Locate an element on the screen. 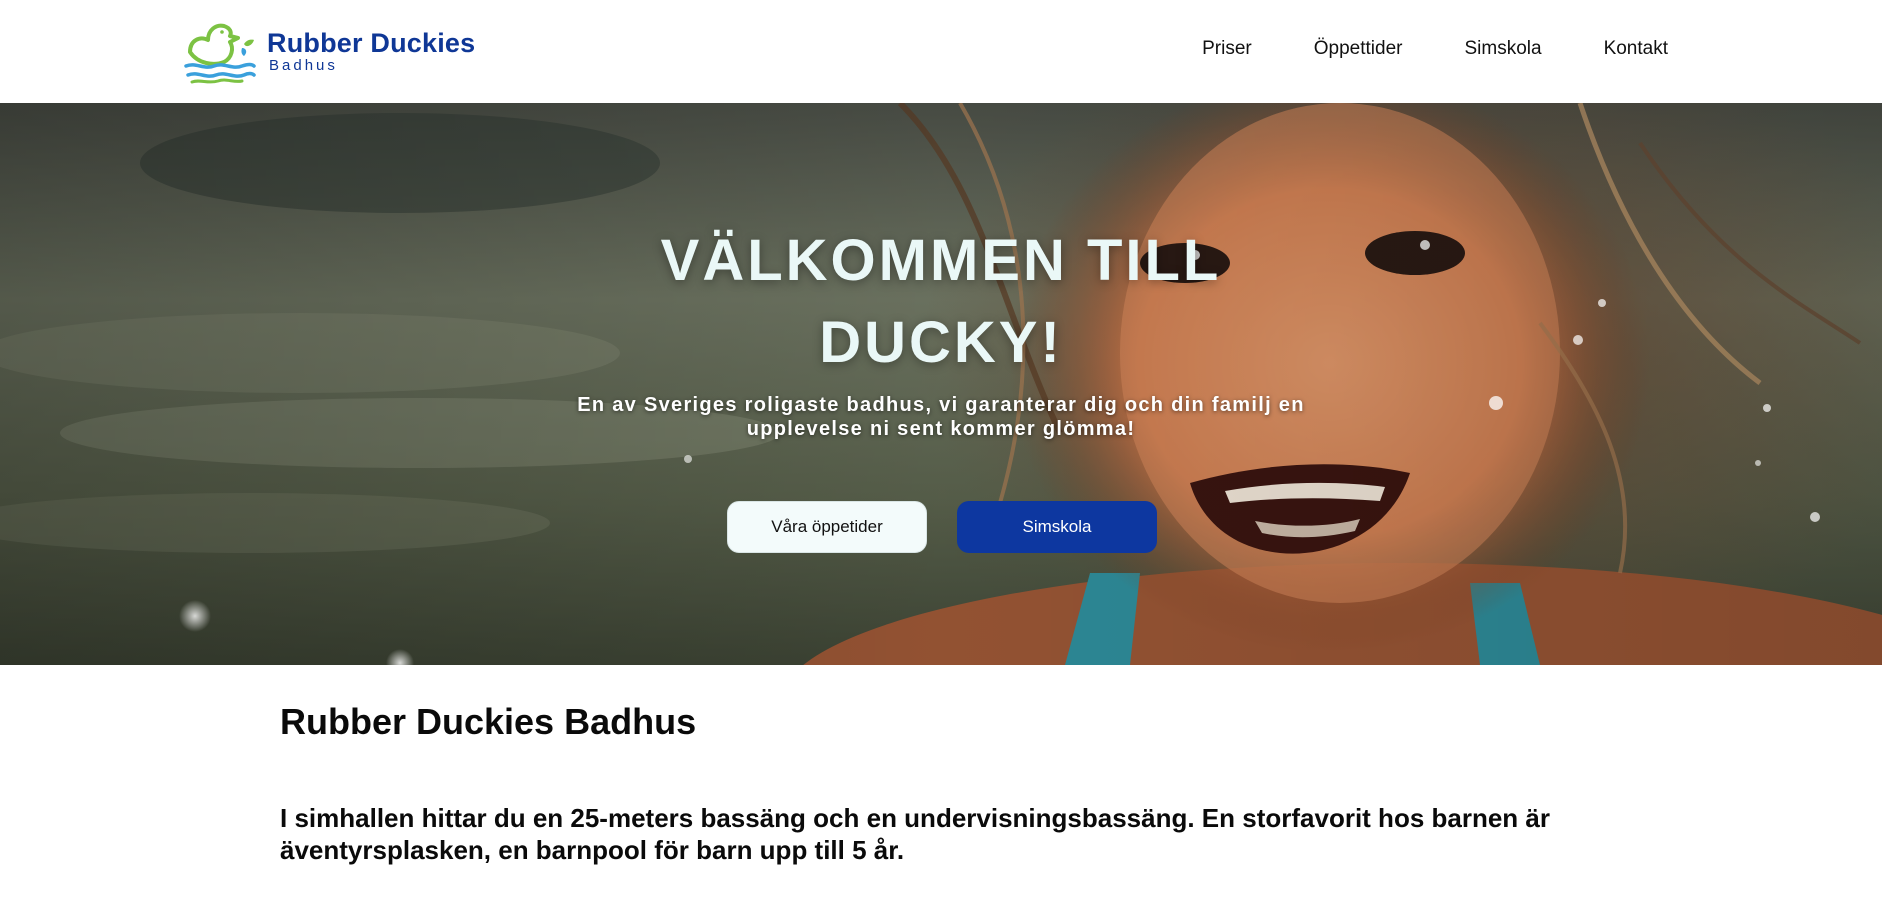  opening-hours-button: Våra öppetider is located at coordinates (827, 527).